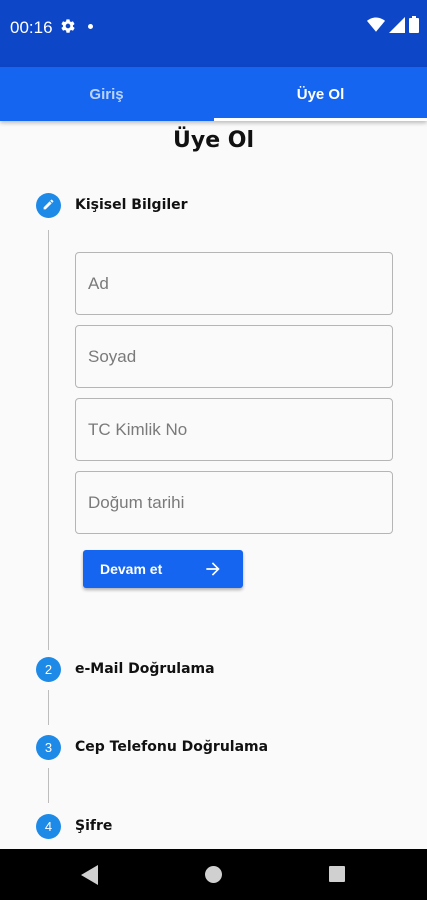 The width and height of the screenshot is (427, 900). What do you see at coordinates (31, 27) in the screenshot?
I see `status-time: 00:16` at bounding box center [31, 27].